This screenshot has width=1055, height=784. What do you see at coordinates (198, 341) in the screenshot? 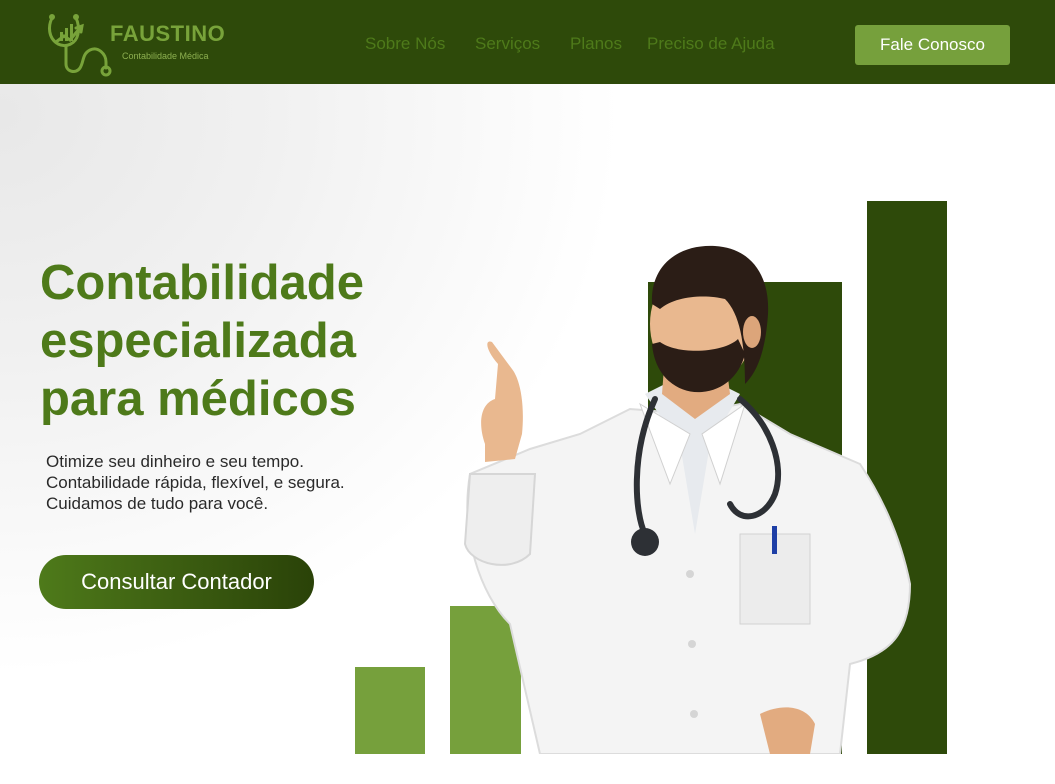
I see `headline-line-2: especializada` at bounding box center [198, 341].